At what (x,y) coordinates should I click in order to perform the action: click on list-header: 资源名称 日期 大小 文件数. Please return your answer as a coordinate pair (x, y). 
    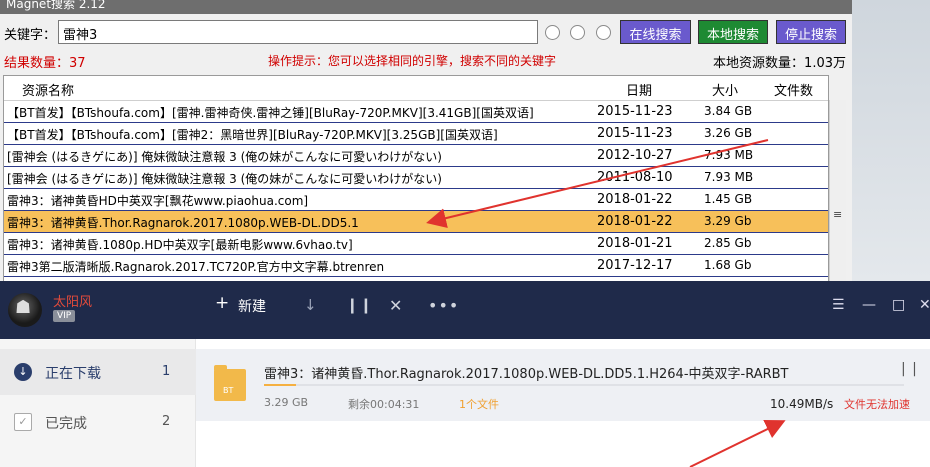
    Looking at the image, I should click on (416, 88).